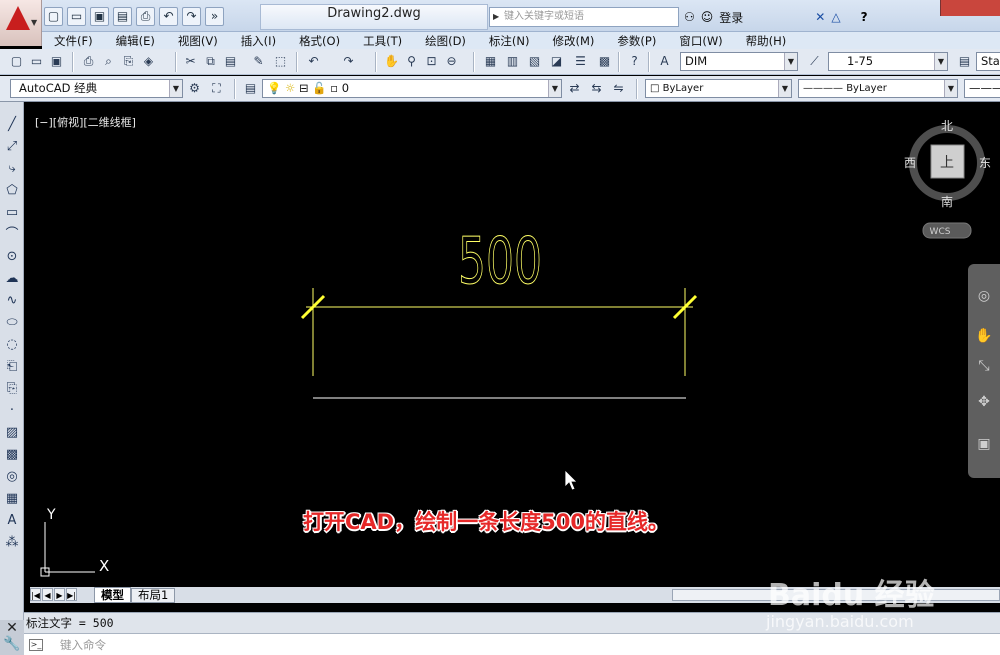 Image resolution: width=1000 pixels, height=655 pixels. I want to click on wcs-label: WCS, so click(940, 232).